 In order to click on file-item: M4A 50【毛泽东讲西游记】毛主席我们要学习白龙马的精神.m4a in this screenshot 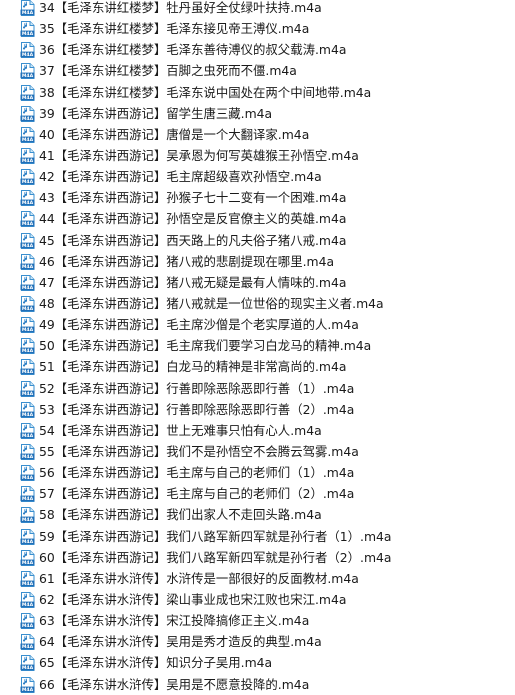, I will do `click(257, 345)`.